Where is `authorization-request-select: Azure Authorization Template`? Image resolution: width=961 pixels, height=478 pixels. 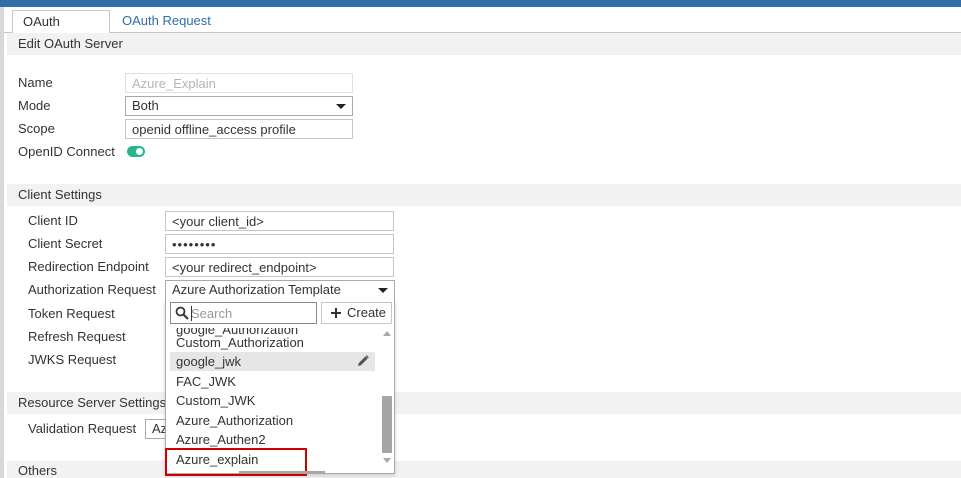 authorization-request-select: Azure Authorization Template is located at coordinates (280, 290).